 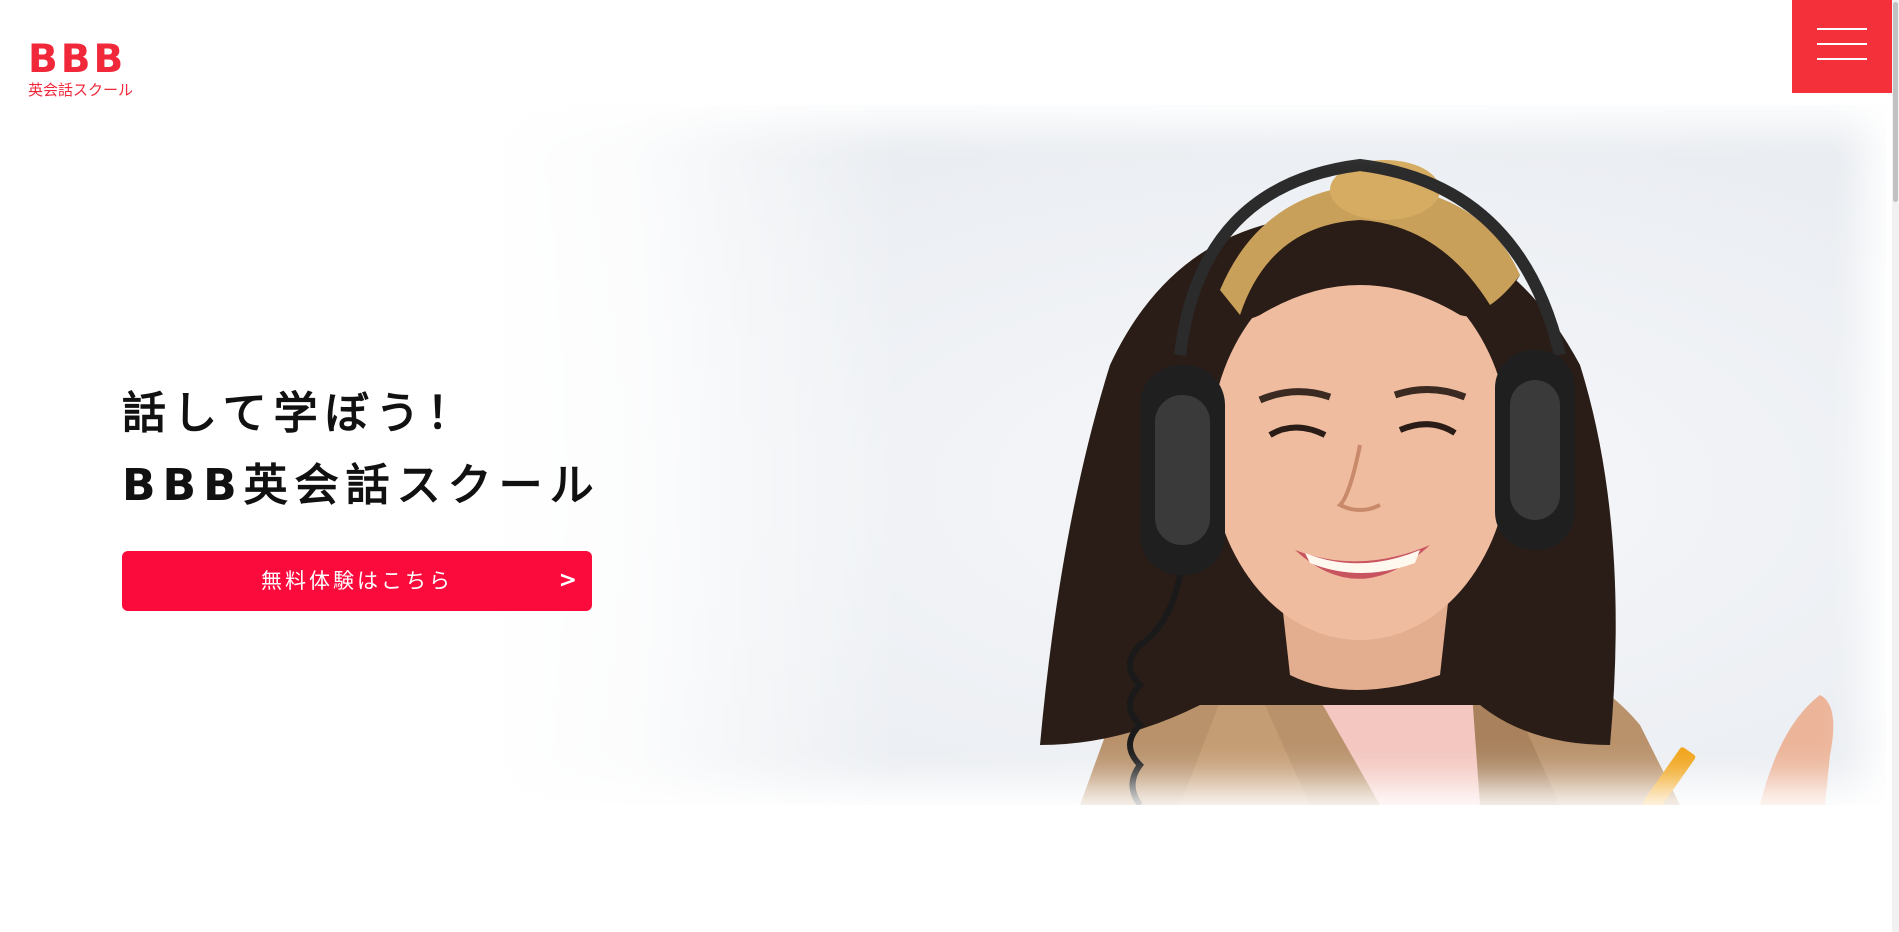 I want to click on page-scrollbar, so click(x=1895, y=466).